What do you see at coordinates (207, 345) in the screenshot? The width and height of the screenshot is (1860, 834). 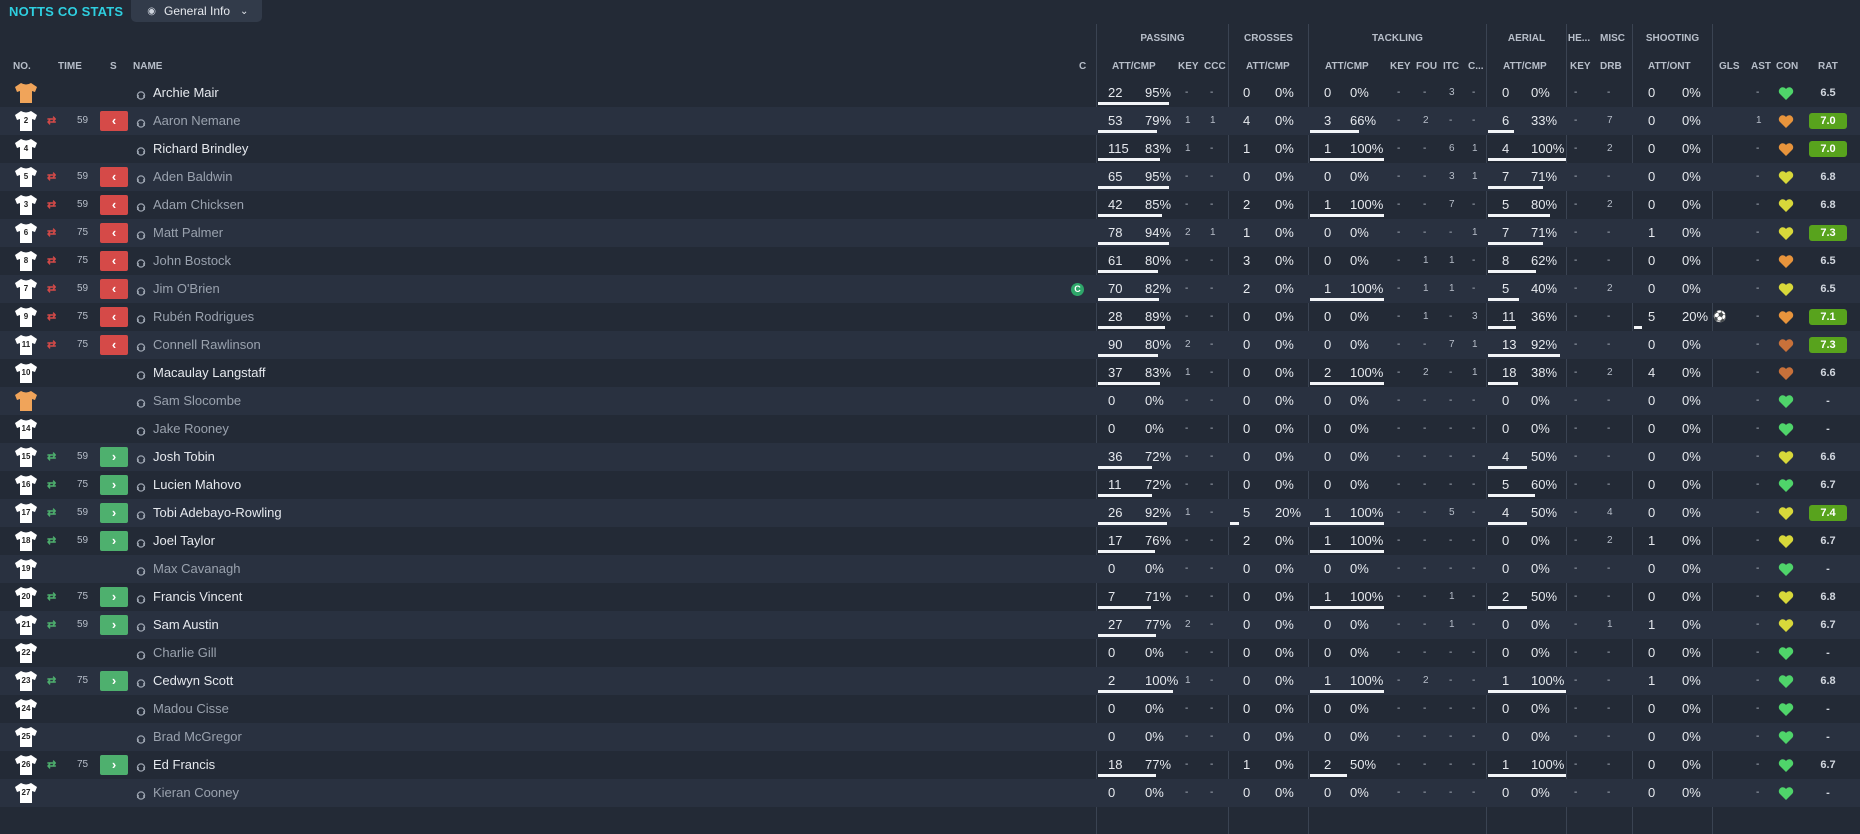 I see `player-name: Connell Rawlinson` at bounding box center [207, 345].